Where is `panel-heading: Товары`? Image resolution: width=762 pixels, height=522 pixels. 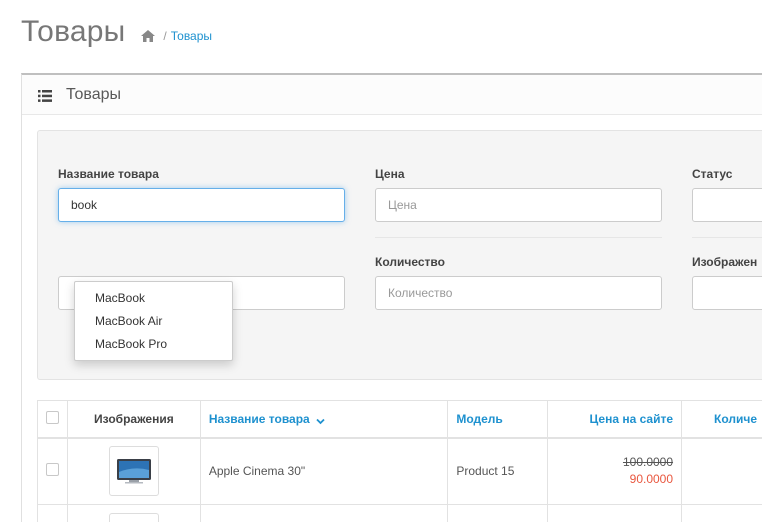
panel-heading: Товары is located at coordinates (392, 95).